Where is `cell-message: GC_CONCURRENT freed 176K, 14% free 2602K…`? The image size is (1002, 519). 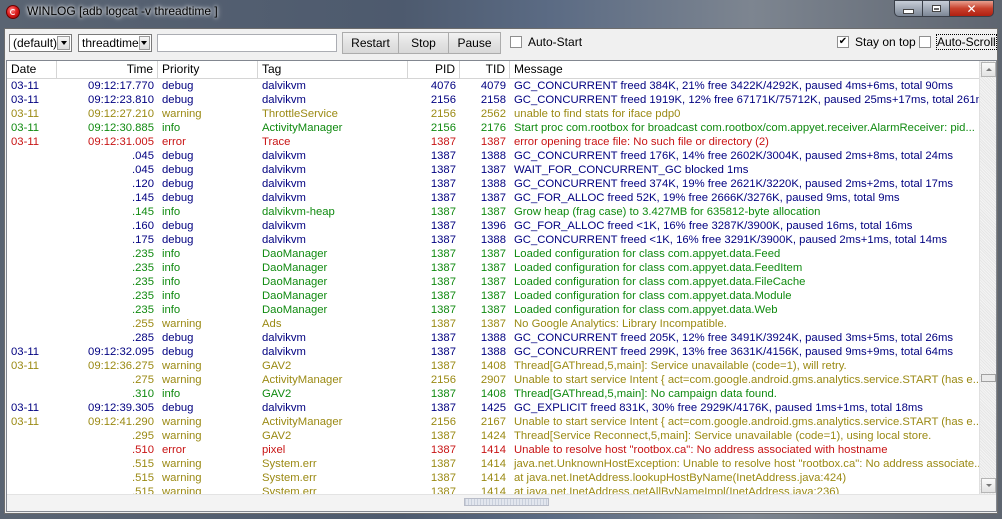 cell-message: GC_CONCURRENT freed 176K, 14% free 2602K… is located at coordinates (734, 156).